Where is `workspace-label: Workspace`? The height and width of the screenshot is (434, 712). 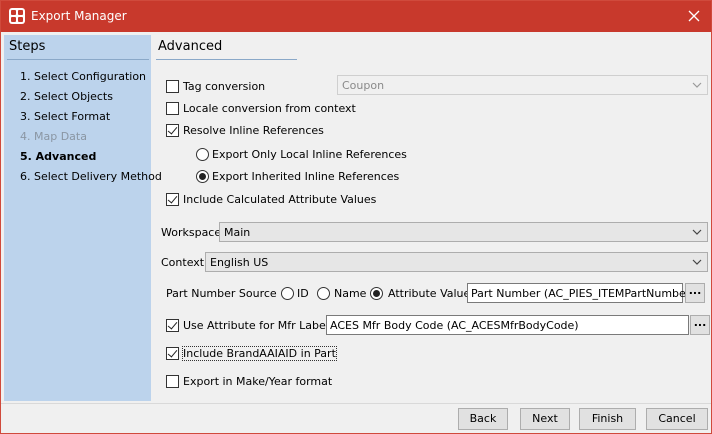 workspace-label: Workspace is located at coordinates (191, 232).